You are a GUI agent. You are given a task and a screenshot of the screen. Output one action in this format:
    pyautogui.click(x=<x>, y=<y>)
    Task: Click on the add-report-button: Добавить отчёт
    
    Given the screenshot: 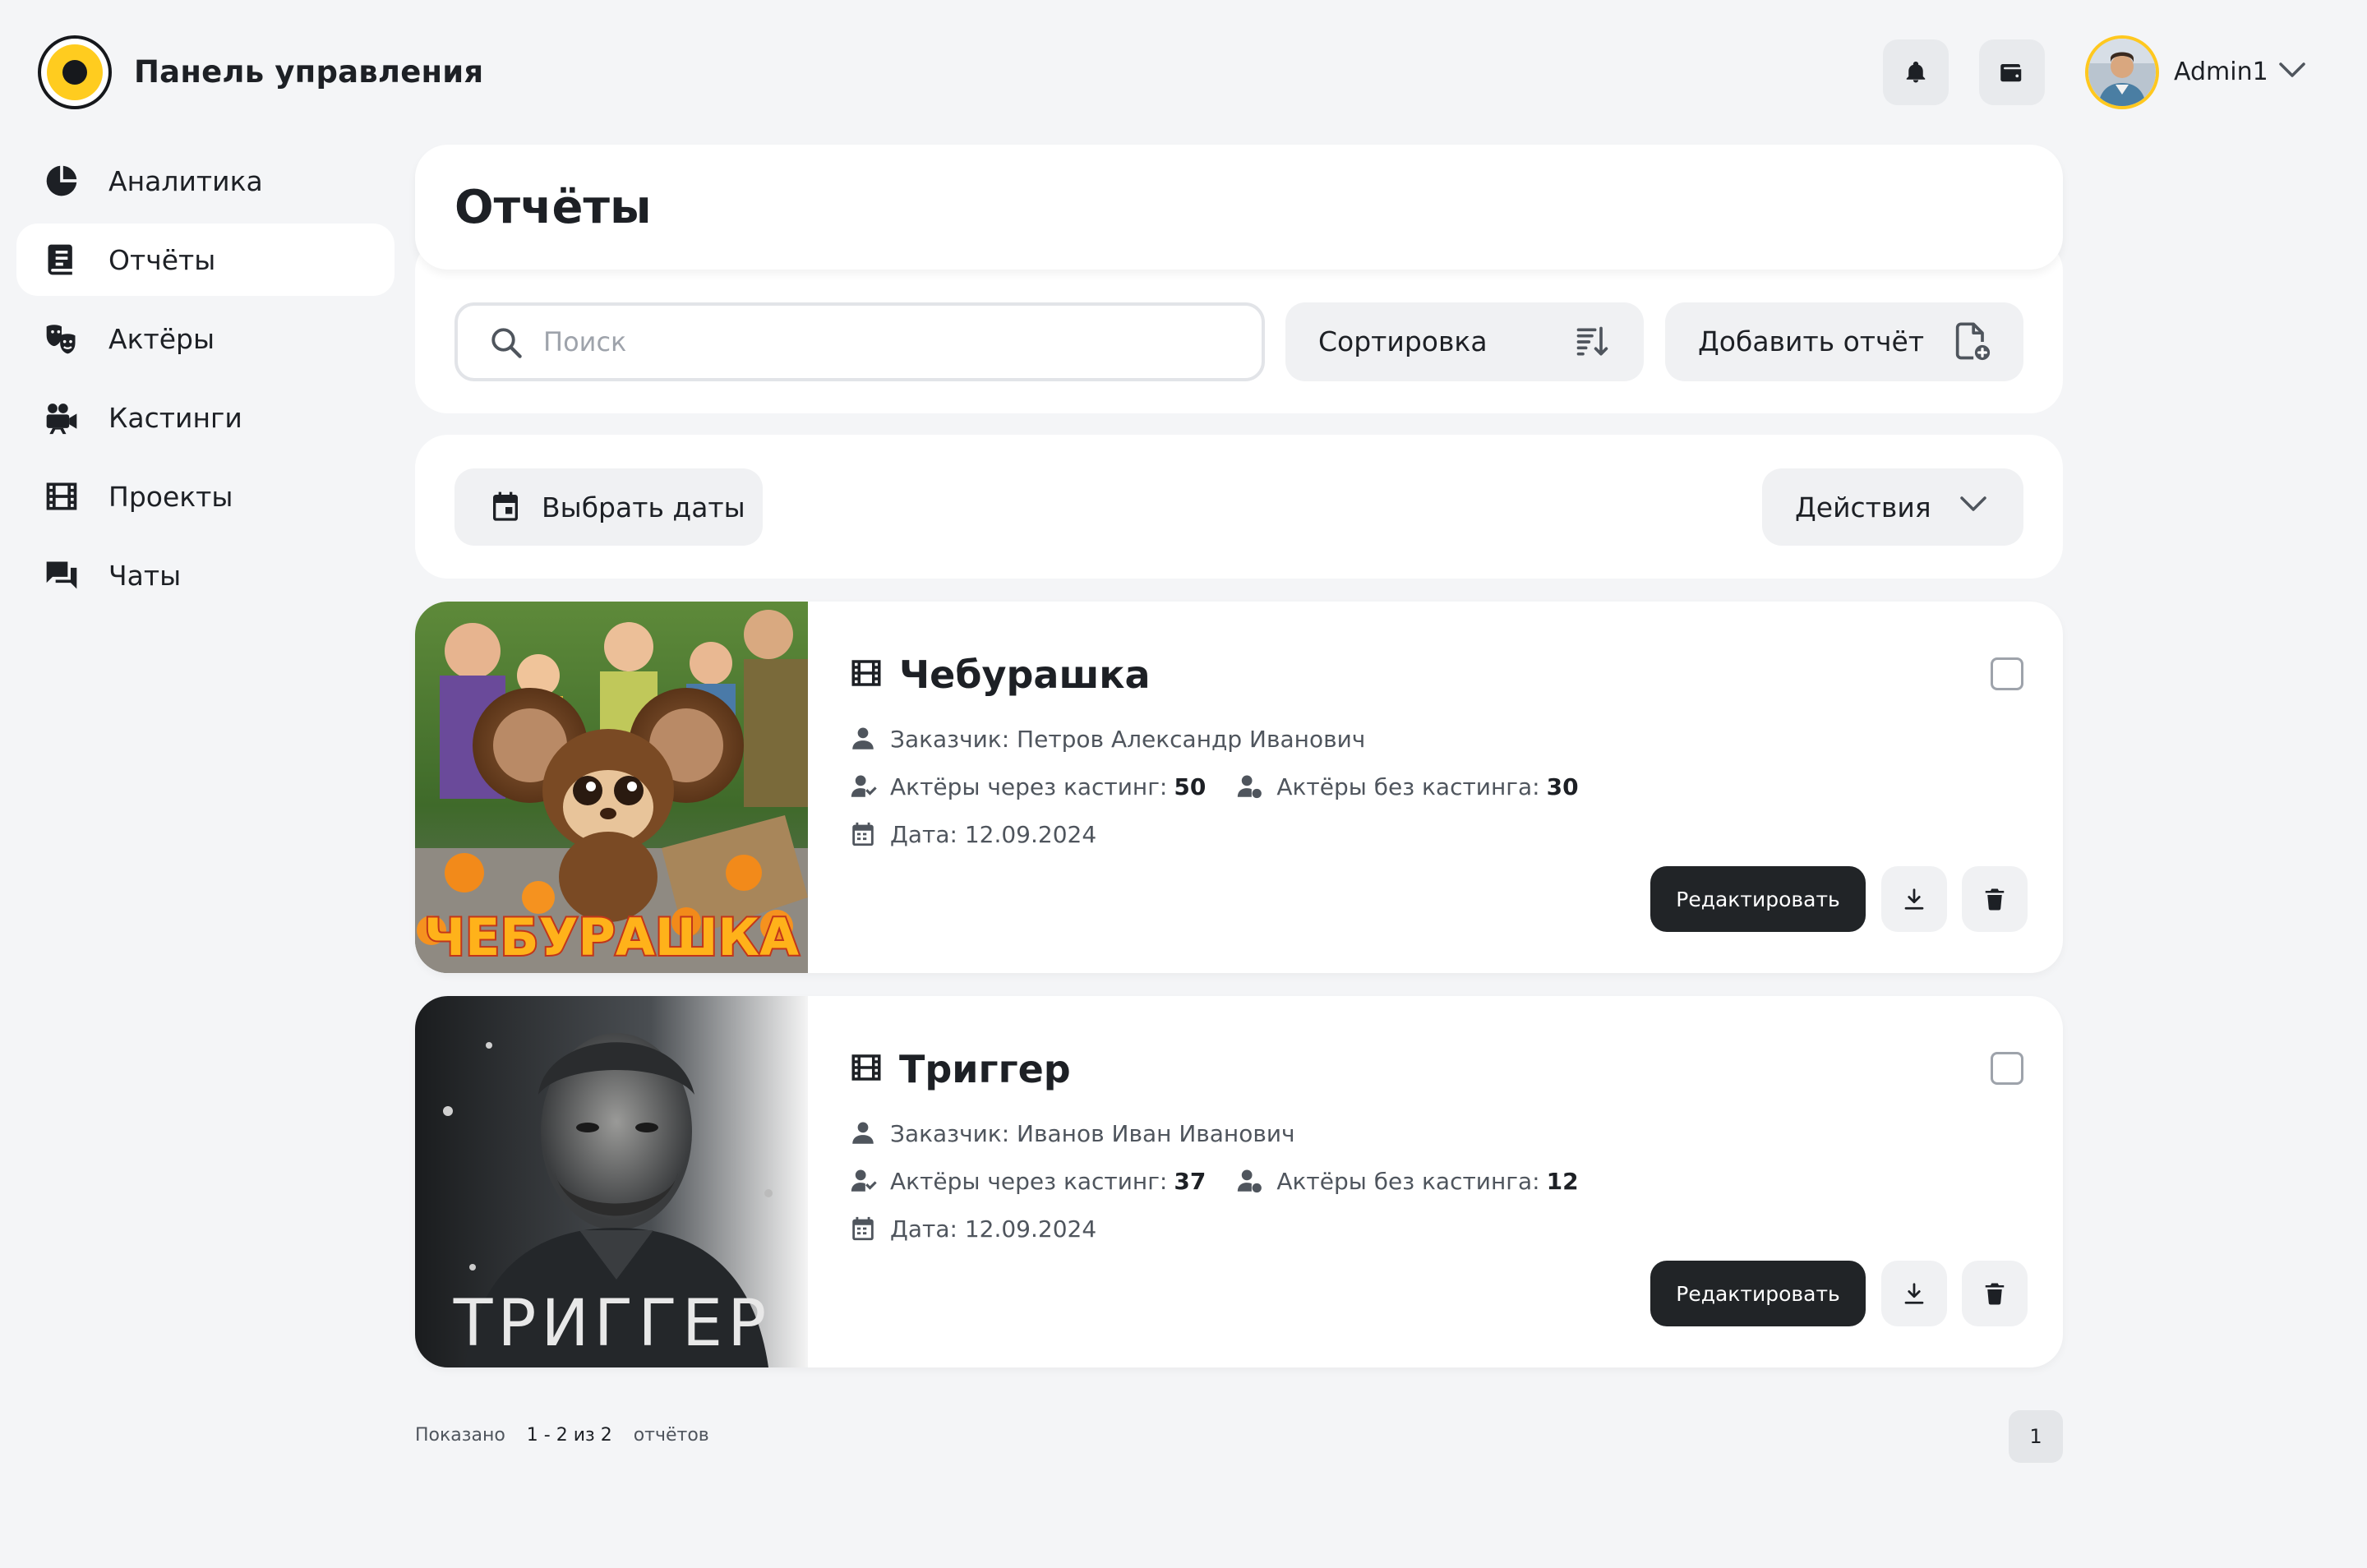 What is the action you would take?
    pyautogui.click(x=1844, y=341)
    